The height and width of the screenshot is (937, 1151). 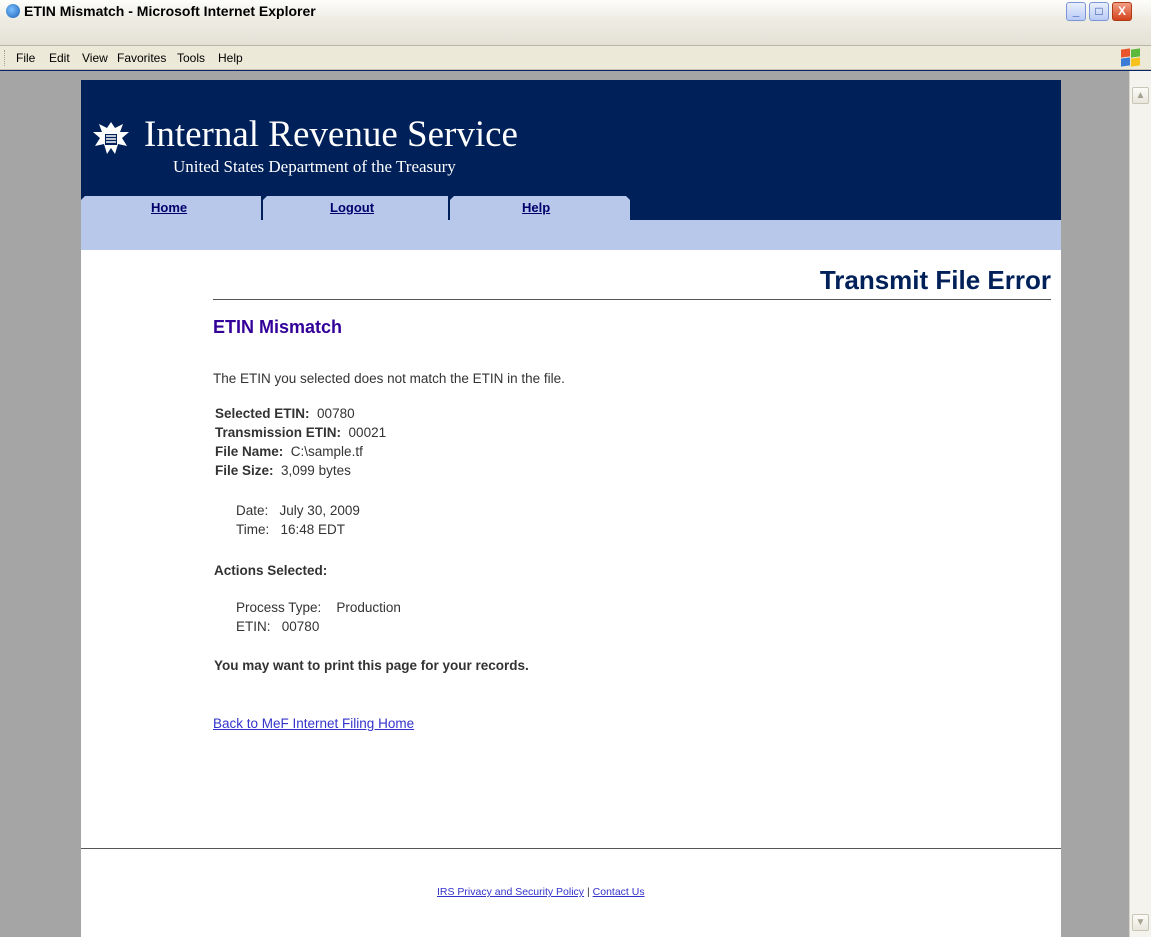 What do you see at coordinates (1140, 922) in the screenshot?
I see `scroll-down-icon: ▼` at bounding box center [1140, 922].